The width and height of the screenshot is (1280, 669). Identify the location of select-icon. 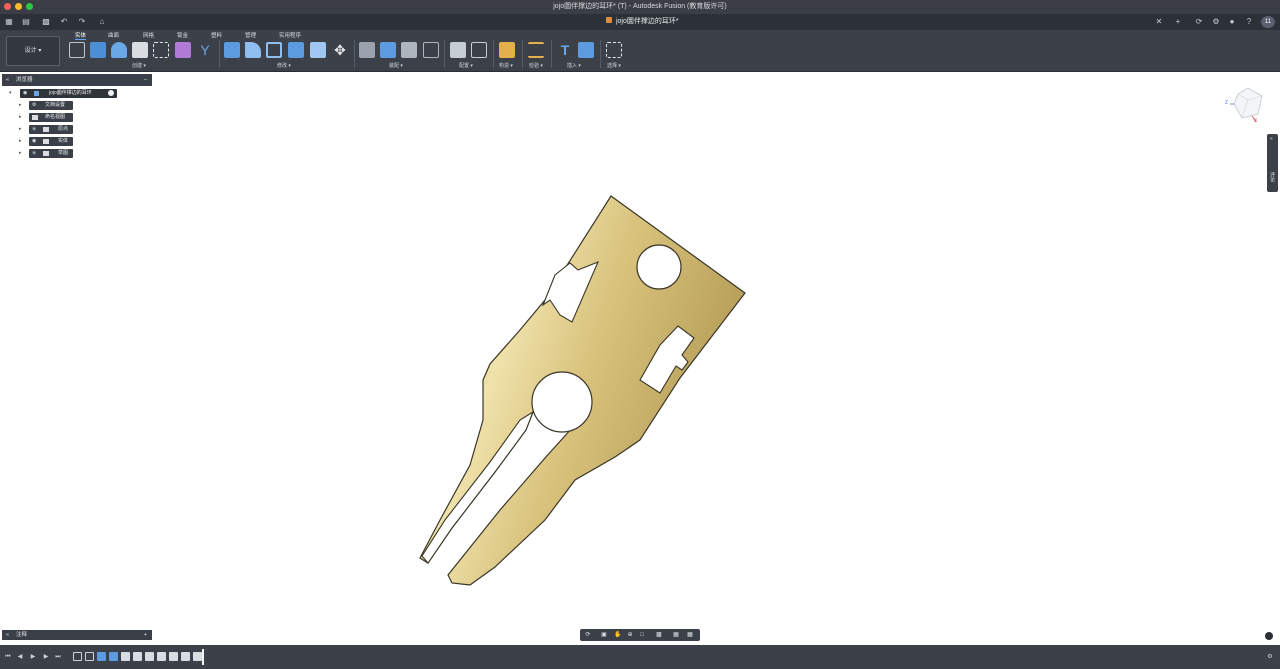
(614, 50).